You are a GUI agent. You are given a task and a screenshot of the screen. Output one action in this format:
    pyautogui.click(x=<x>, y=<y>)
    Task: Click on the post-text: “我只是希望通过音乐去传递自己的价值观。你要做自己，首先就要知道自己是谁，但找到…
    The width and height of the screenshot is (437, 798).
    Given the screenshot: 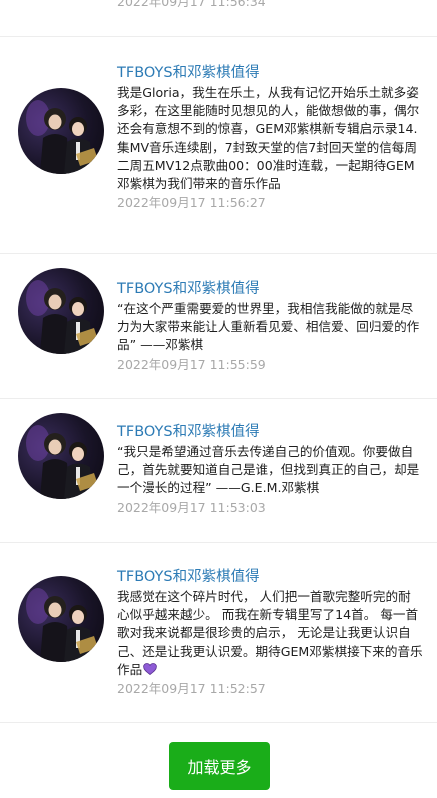 What is the action you would take?
    pyautogui.click(x=268, y=470)
    